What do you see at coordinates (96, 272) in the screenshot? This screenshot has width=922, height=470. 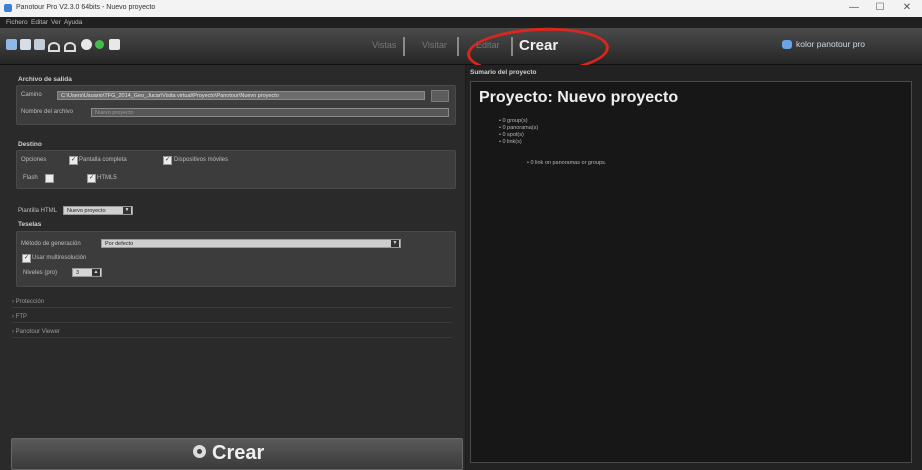 I see `spinner-icon: ▲` at bounding box center [96, 272].